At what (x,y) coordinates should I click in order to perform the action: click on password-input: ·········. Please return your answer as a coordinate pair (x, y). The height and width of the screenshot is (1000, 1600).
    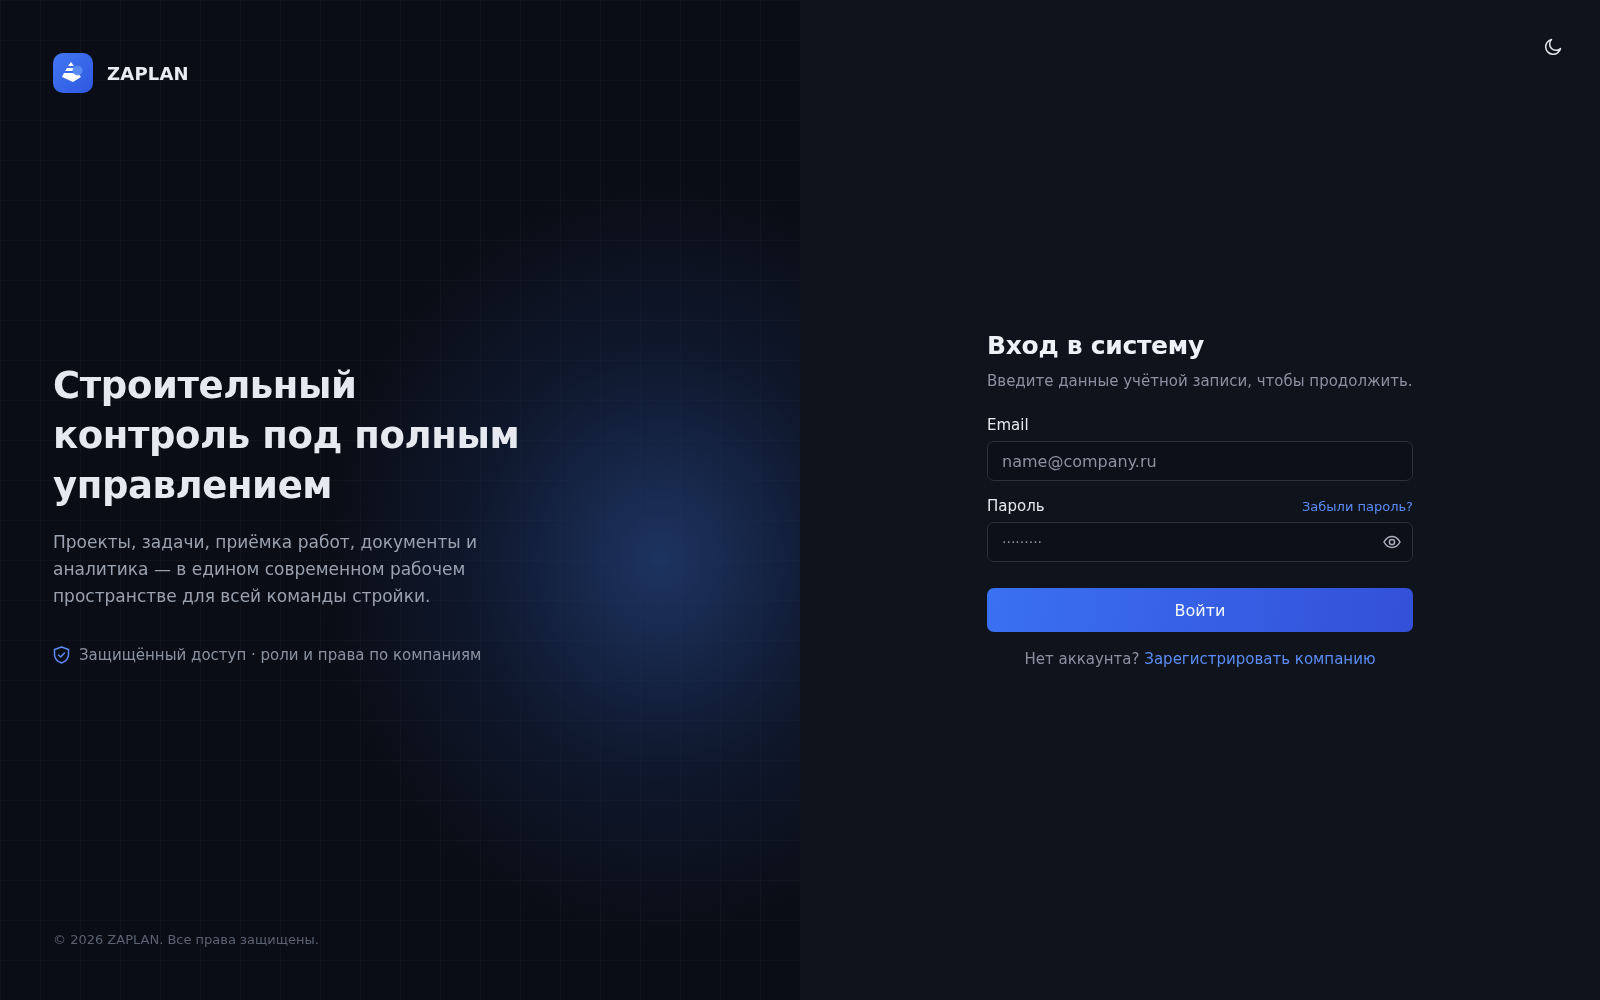
    Looking at the image, I should click on (1200, 542).